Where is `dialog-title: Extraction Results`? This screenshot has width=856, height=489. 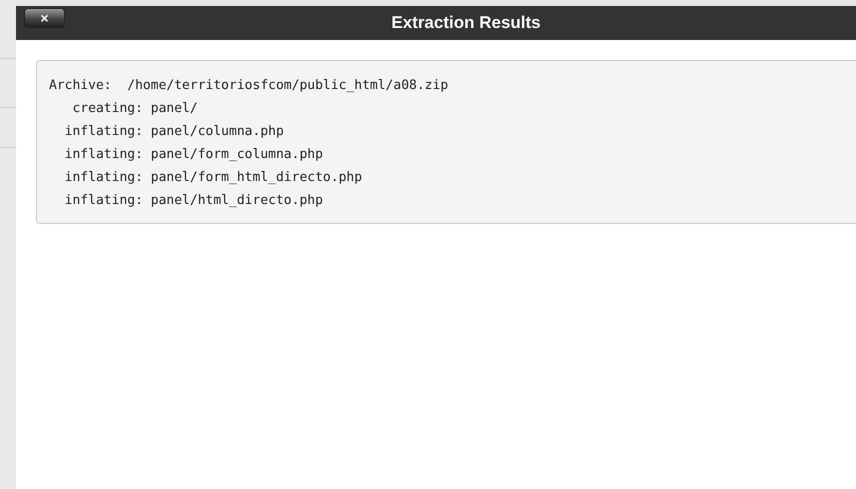 dialog-title: Extraction Results is located at coordinates (466, 23).